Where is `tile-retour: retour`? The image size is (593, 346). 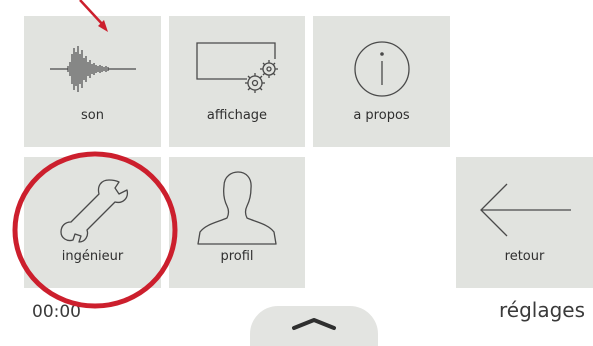
tile-retour: retour is located at coordinates (524, 222).